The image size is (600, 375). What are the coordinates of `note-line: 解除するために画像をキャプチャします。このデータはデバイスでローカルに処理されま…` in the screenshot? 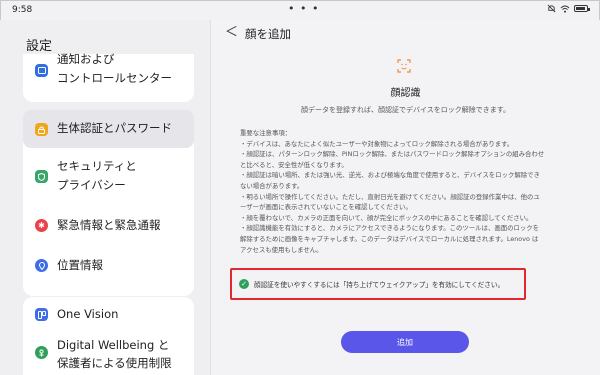 It's located at (389, 238).